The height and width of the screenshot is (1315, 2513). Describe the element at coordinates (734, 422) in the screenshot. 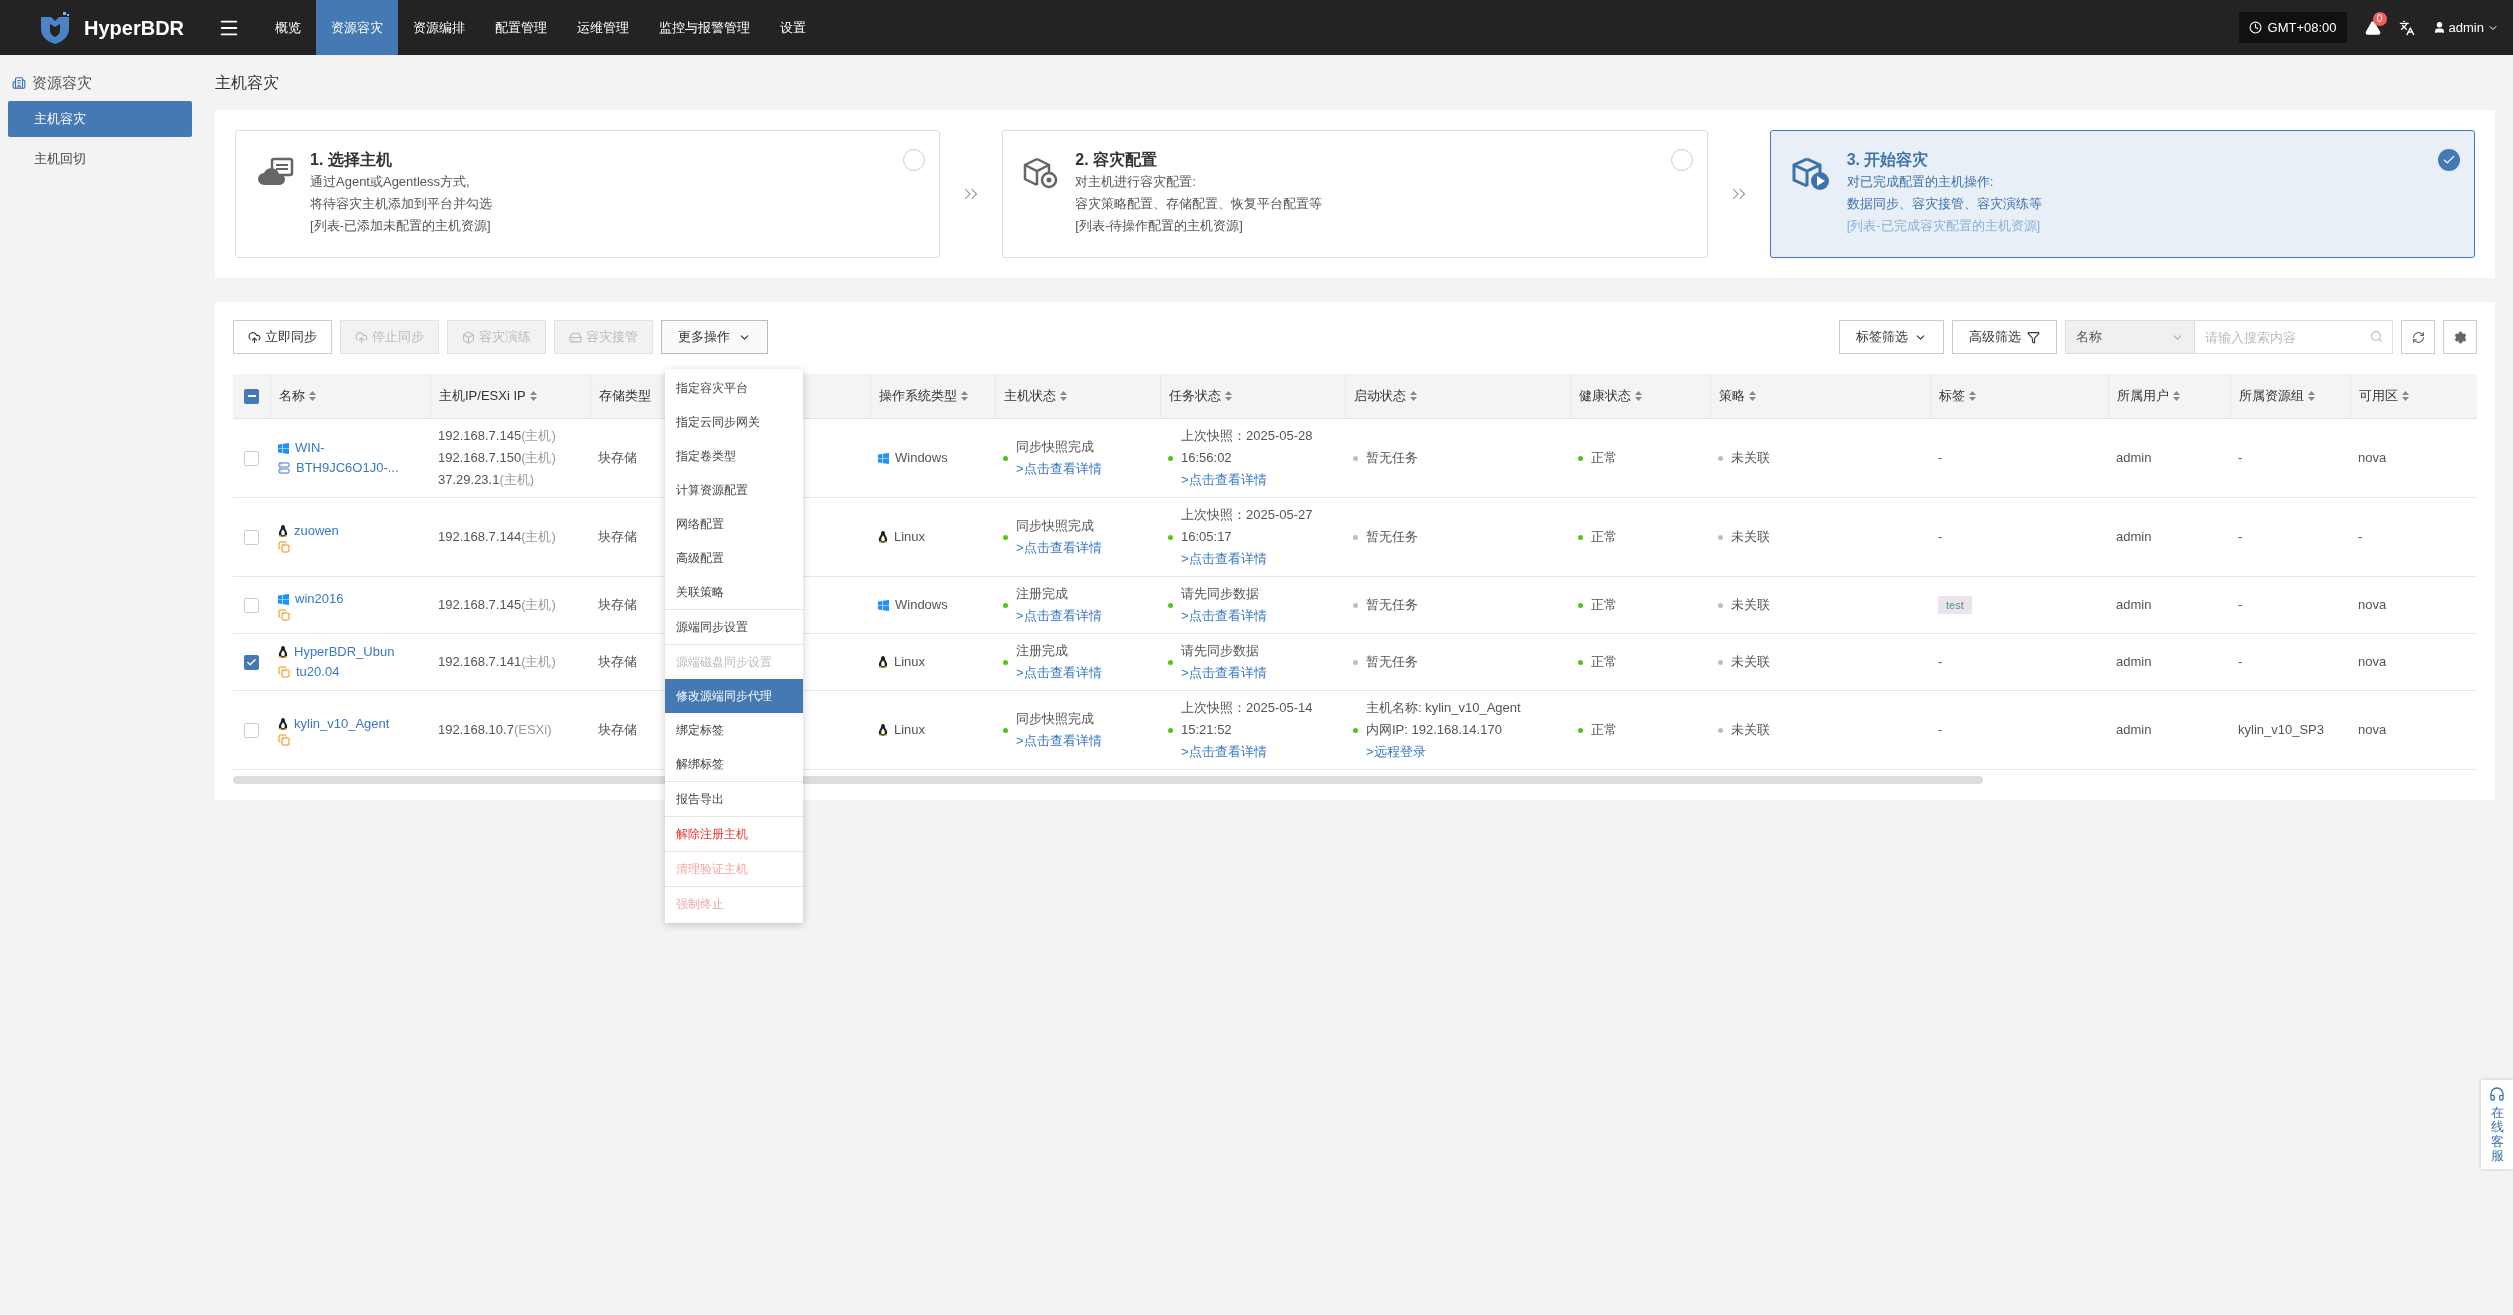

I see `menu-item: 指定云同步网关` at that location.